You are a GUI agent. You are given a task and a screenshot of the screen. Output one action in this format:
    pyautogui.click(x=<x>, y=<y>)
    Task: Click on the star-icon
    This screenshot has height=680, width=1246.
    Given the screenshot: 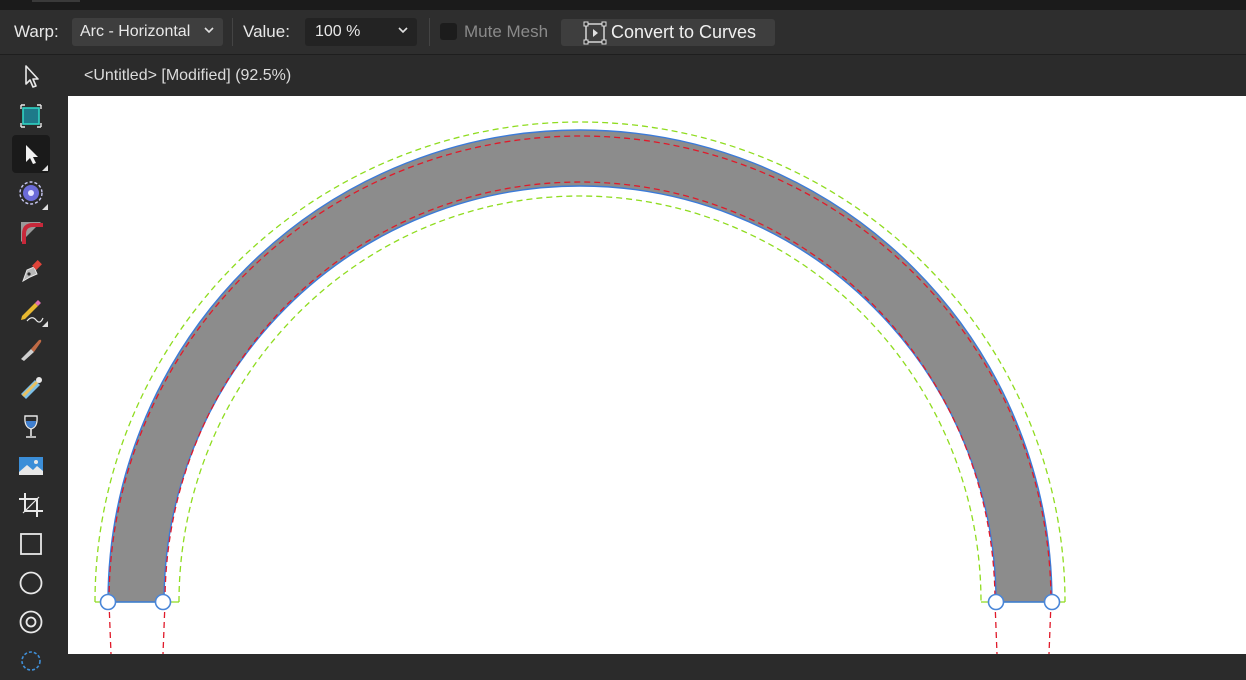 What is the action you would take?
    pyautogui.click(x=31, y=661)
    